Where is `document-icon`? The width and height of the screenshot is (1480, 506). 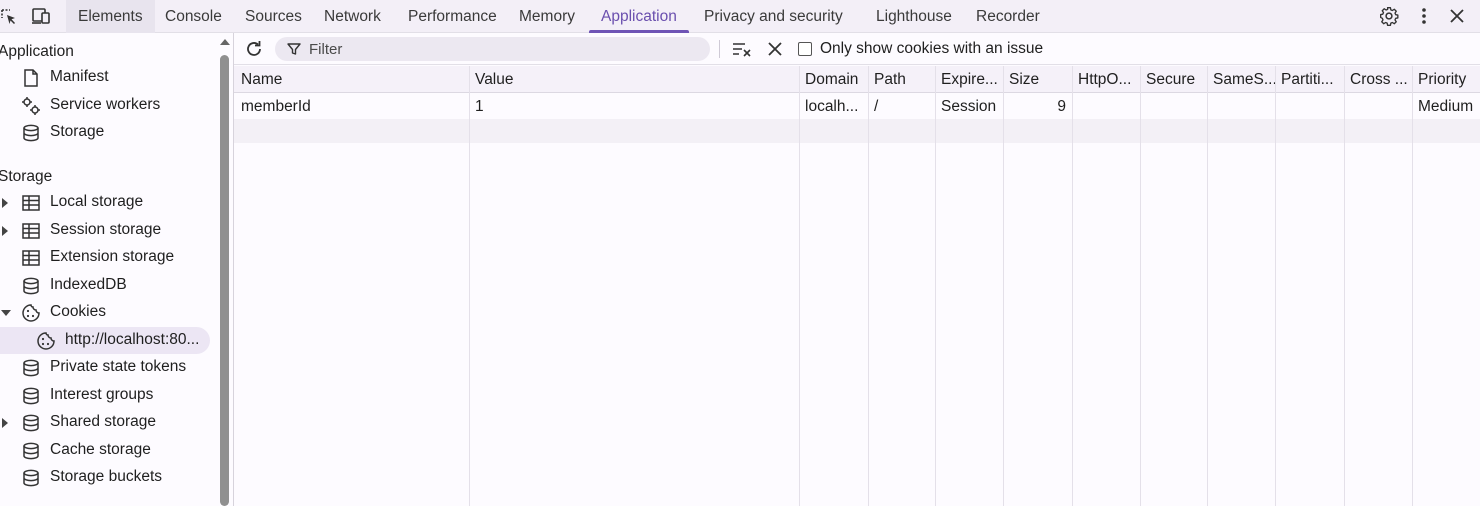
document-icon is located at coordinates (30, 77).